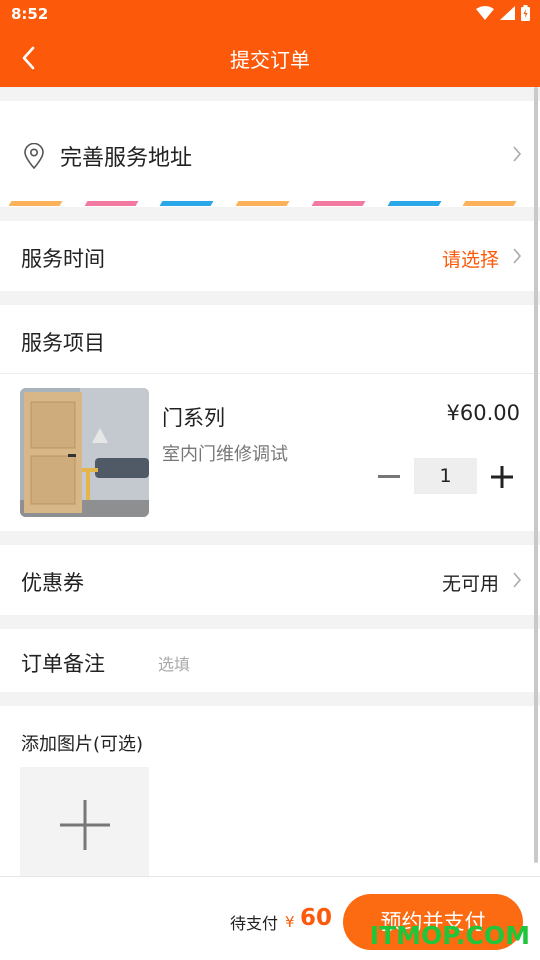 The image size is (540, 960). What do you see at coordinates (525, 13) in the screenshot?
I see `battery-icon` at bounding box center [525, 13].